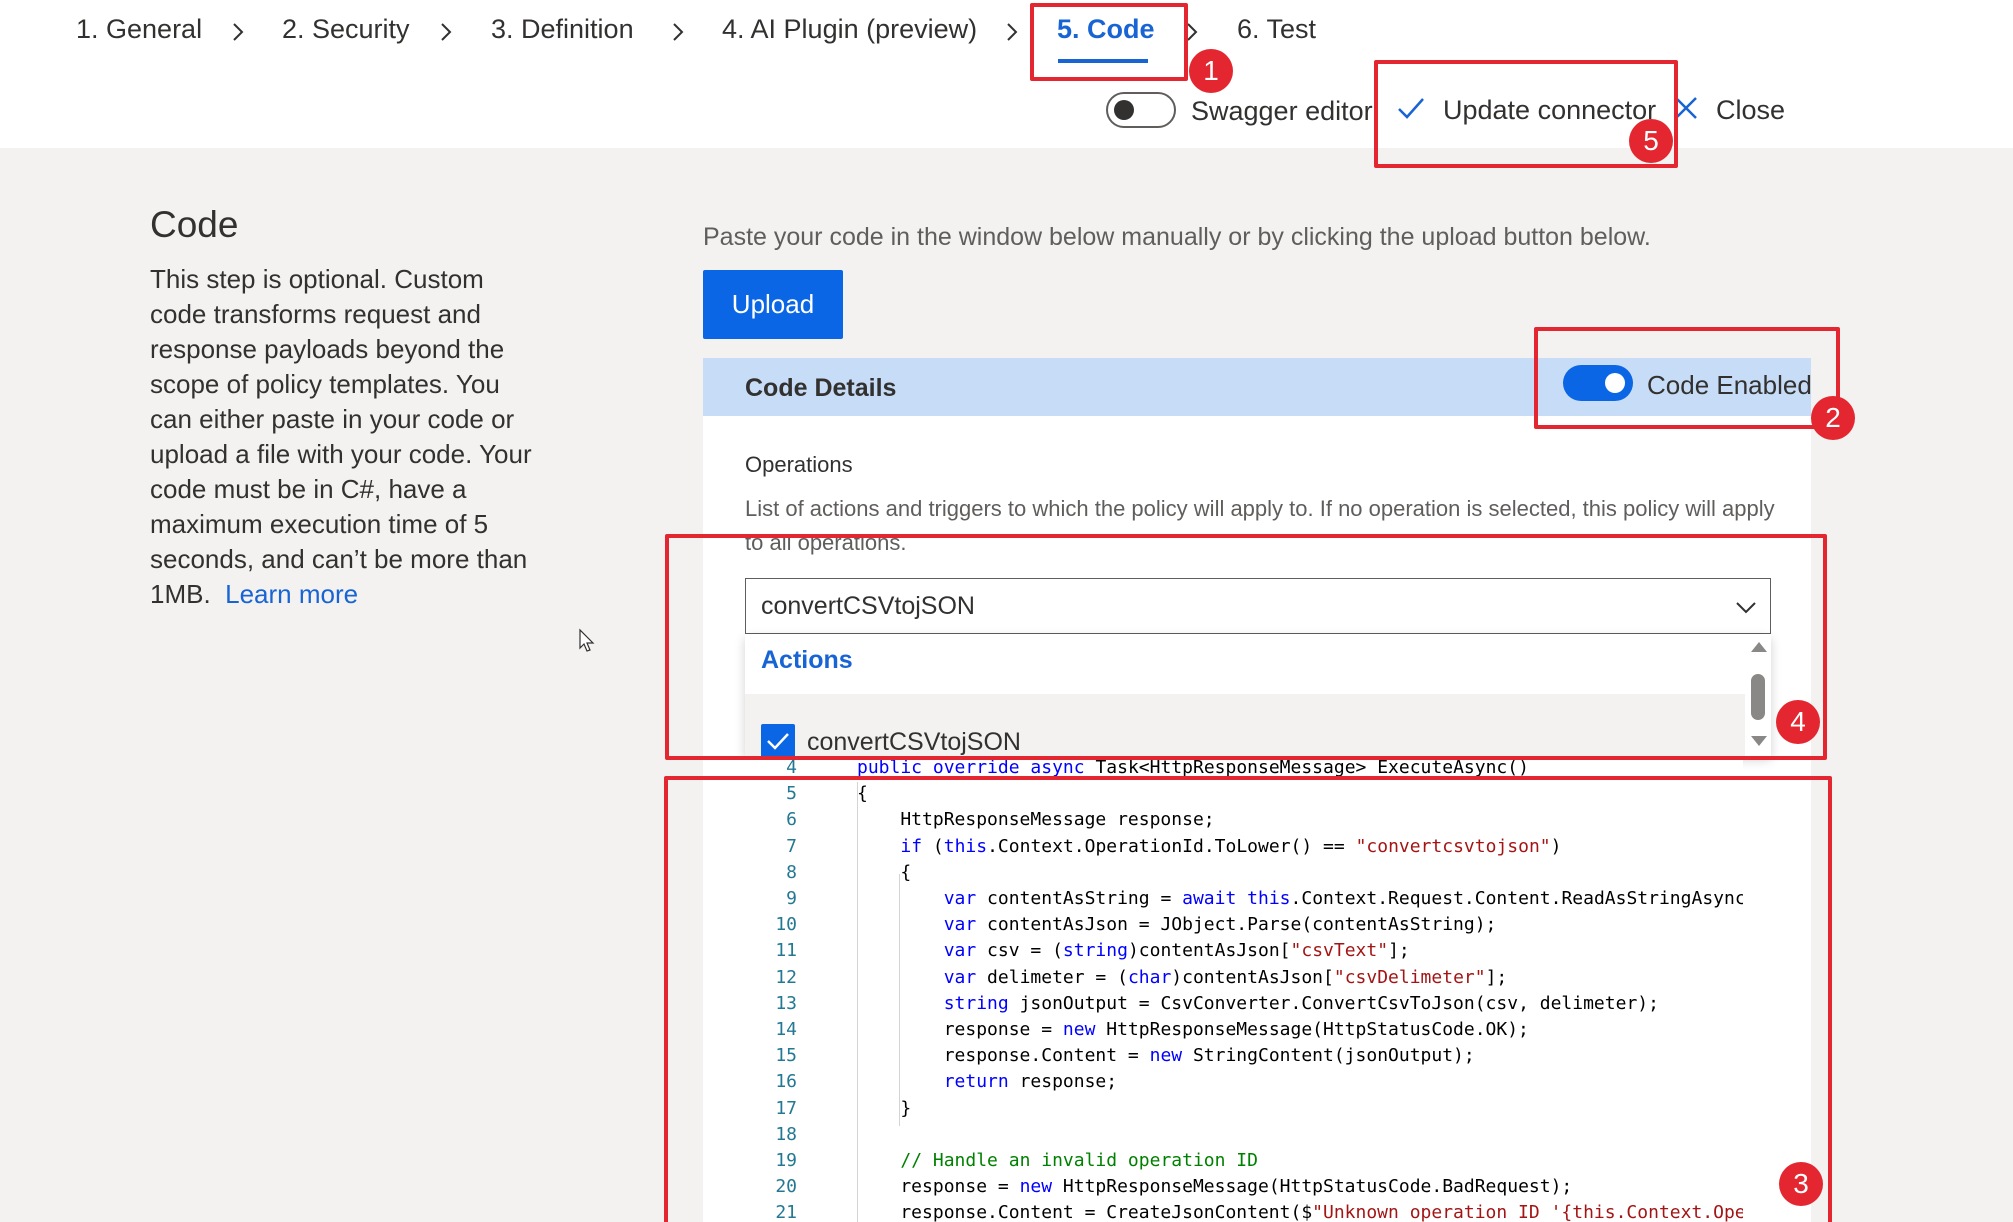 This screenshot has width=2013, height=1222. Describe the element at coordinates (821, 388) in the screenshot. I see `code-details-title: Code Details` at that location.